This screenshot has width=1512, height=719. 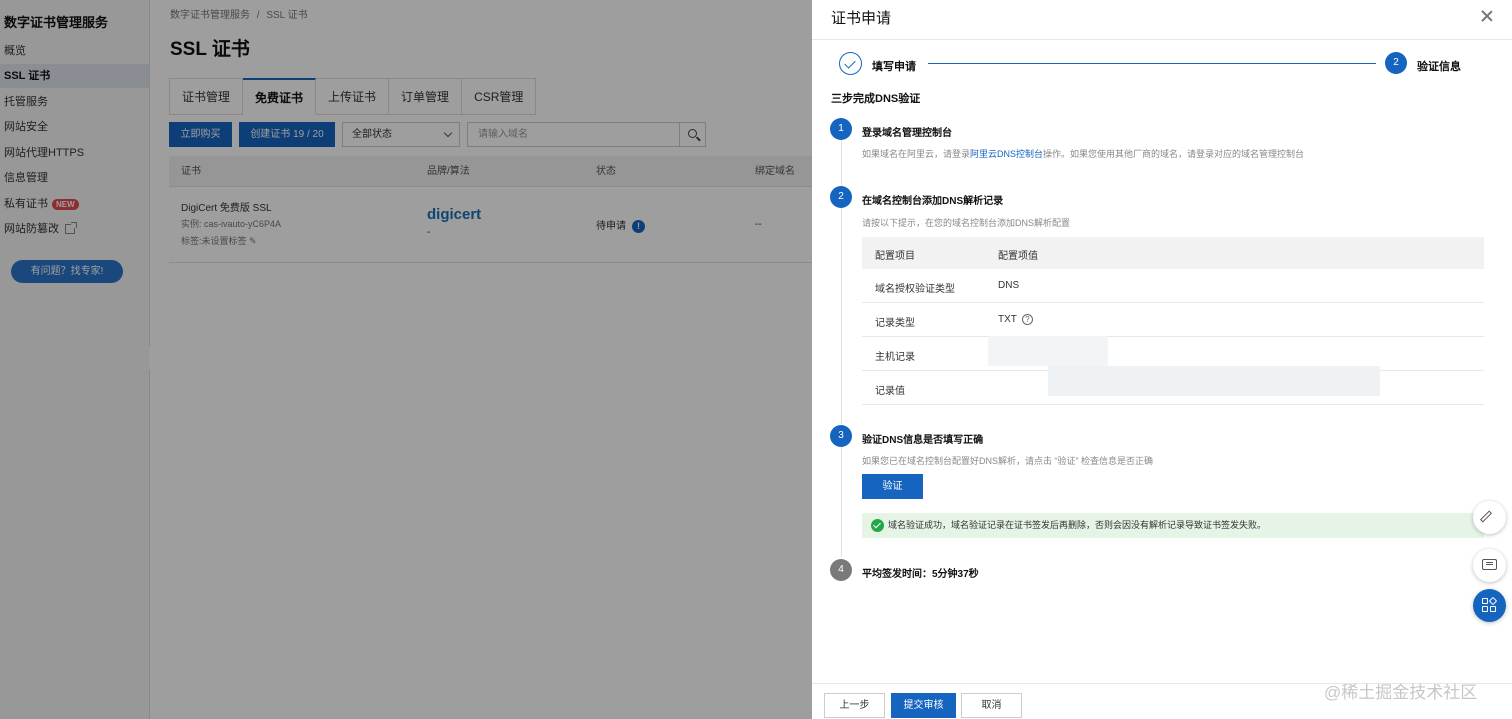 I want to click on apps-grid-icon, so click(x=1490, y=604).